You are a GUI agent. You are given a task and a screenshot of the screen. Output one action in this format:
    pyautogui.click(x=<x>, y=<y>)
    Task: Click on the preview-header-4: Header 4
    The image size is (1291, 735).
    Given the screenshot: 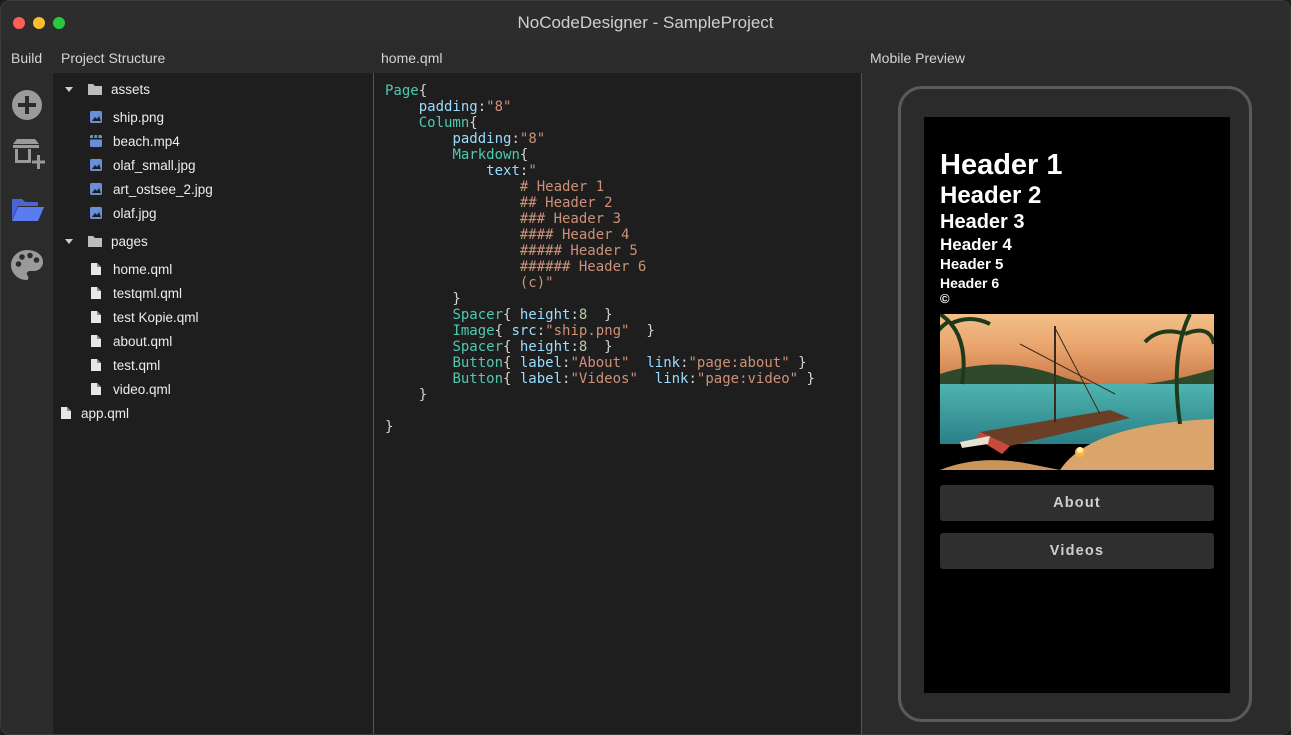 What is the action you would take?
    pyautogui.click(x=976, y=244)
    